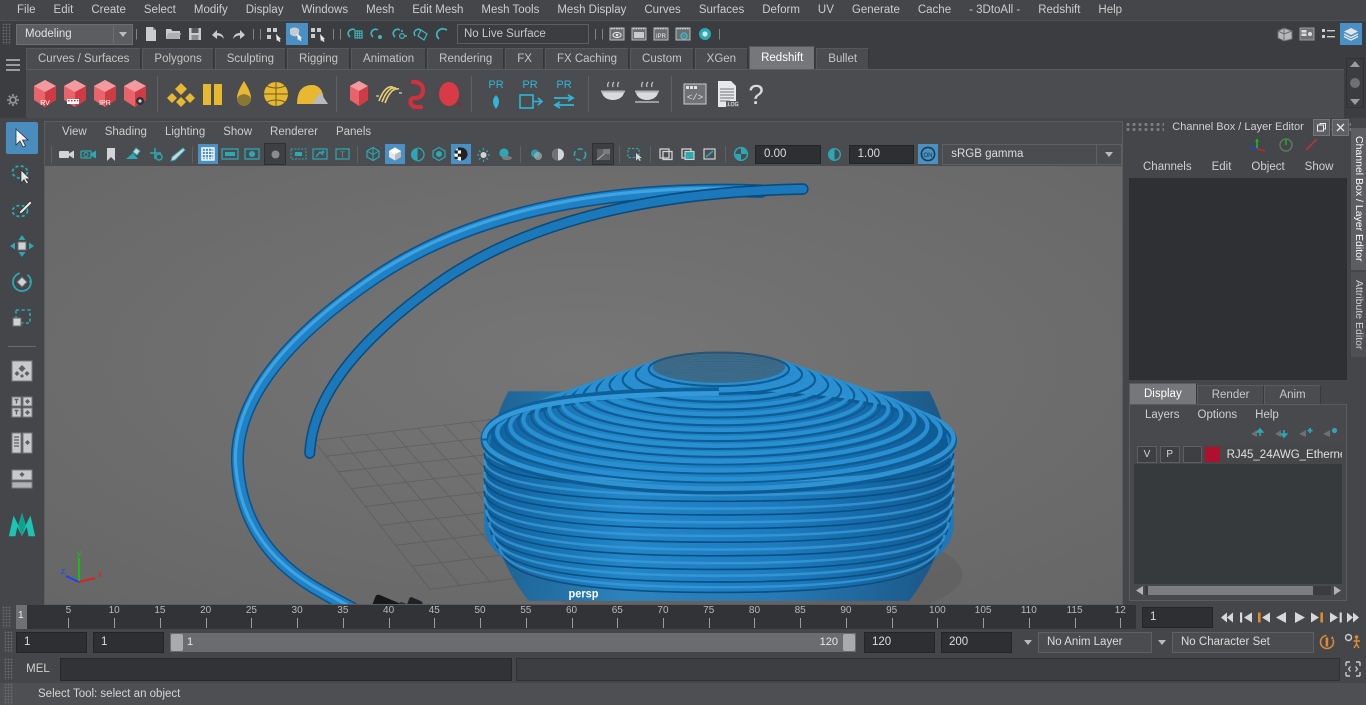 The image size is (1366, 705). Describe the element at coordinates (1238, 279) in the screenshot. I see `channel-box-content` at that location.